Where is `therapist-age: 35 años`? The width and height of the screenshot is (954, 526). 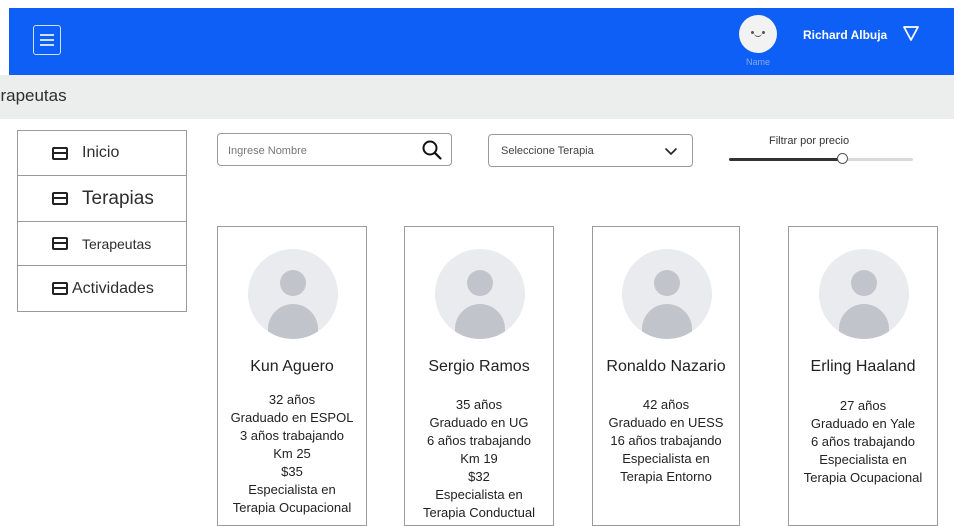 therapist-age: 35 años is located at coordinates (479, 404).